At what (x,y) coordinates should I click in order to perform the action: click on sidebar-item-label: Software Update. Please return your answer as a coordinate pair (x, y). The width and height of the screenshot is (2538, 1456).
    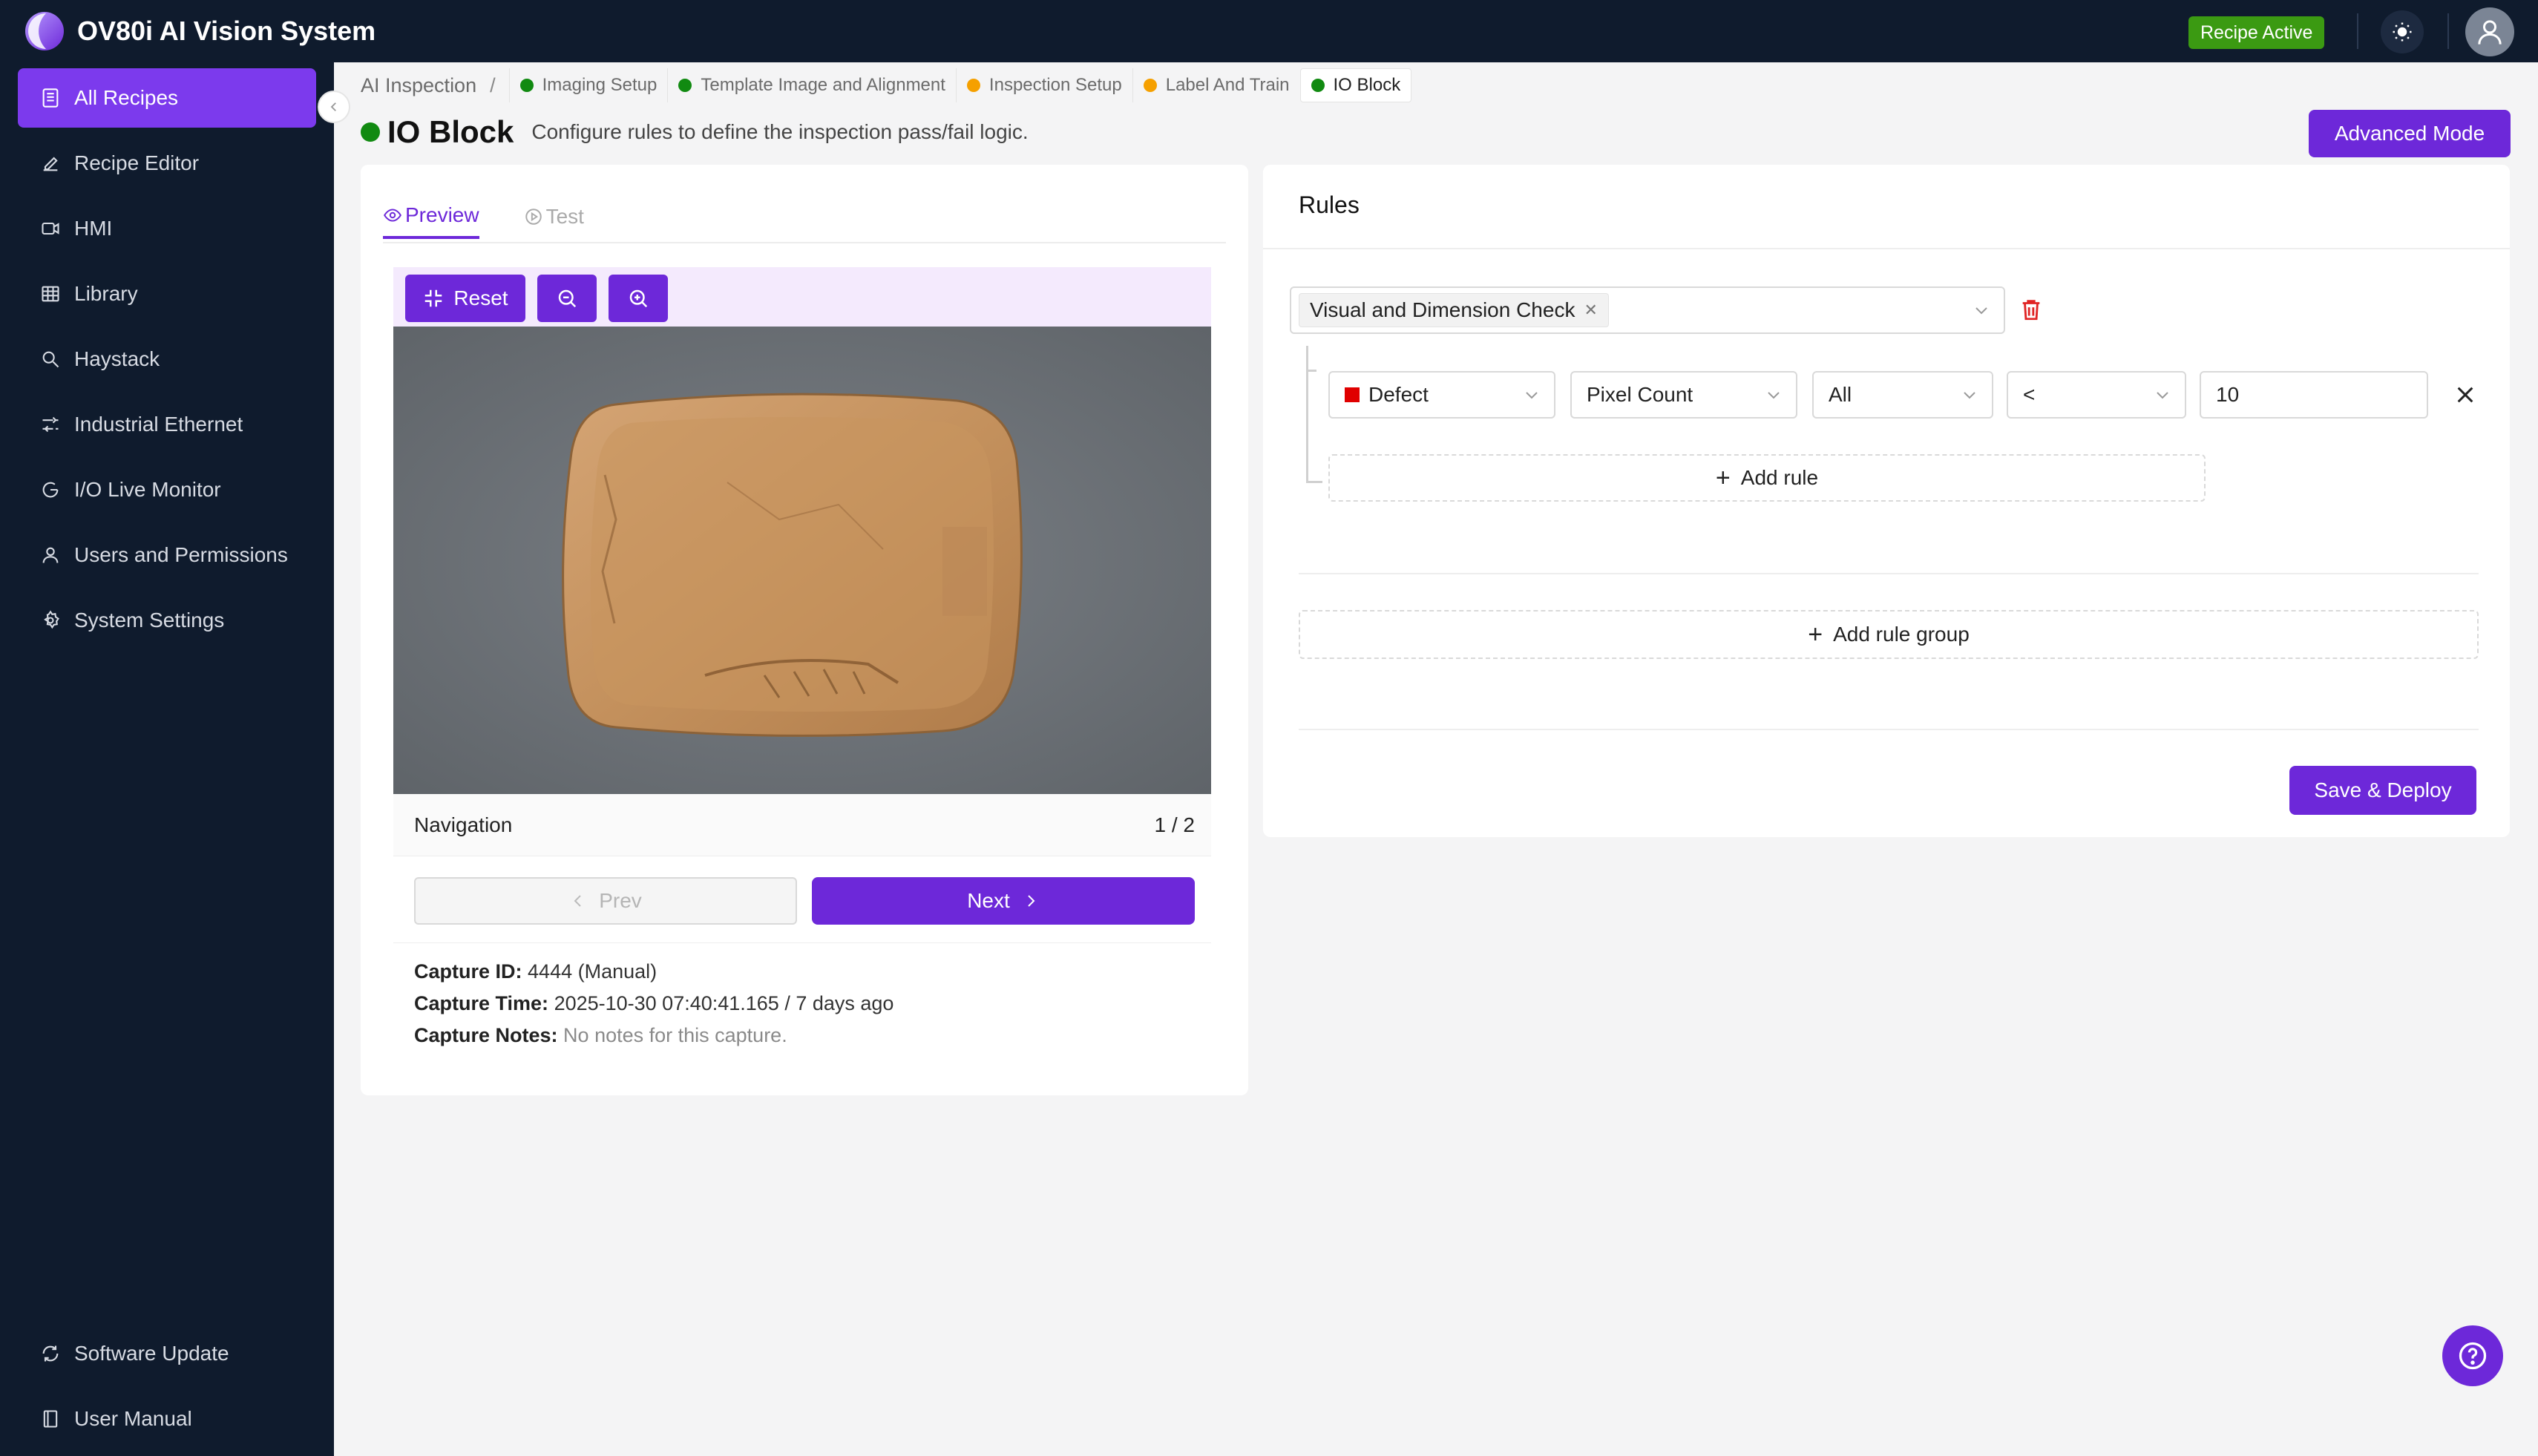
    Looking at the image, I should click on (151, 1354).